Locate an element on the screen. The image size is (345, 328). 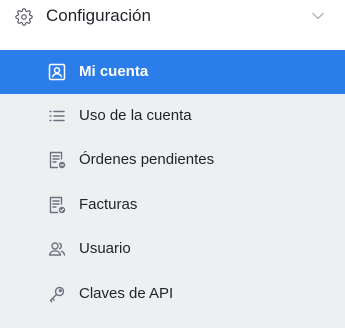
menu-item-claves-de-api: Claves de API is located at coordinates (172, 294).